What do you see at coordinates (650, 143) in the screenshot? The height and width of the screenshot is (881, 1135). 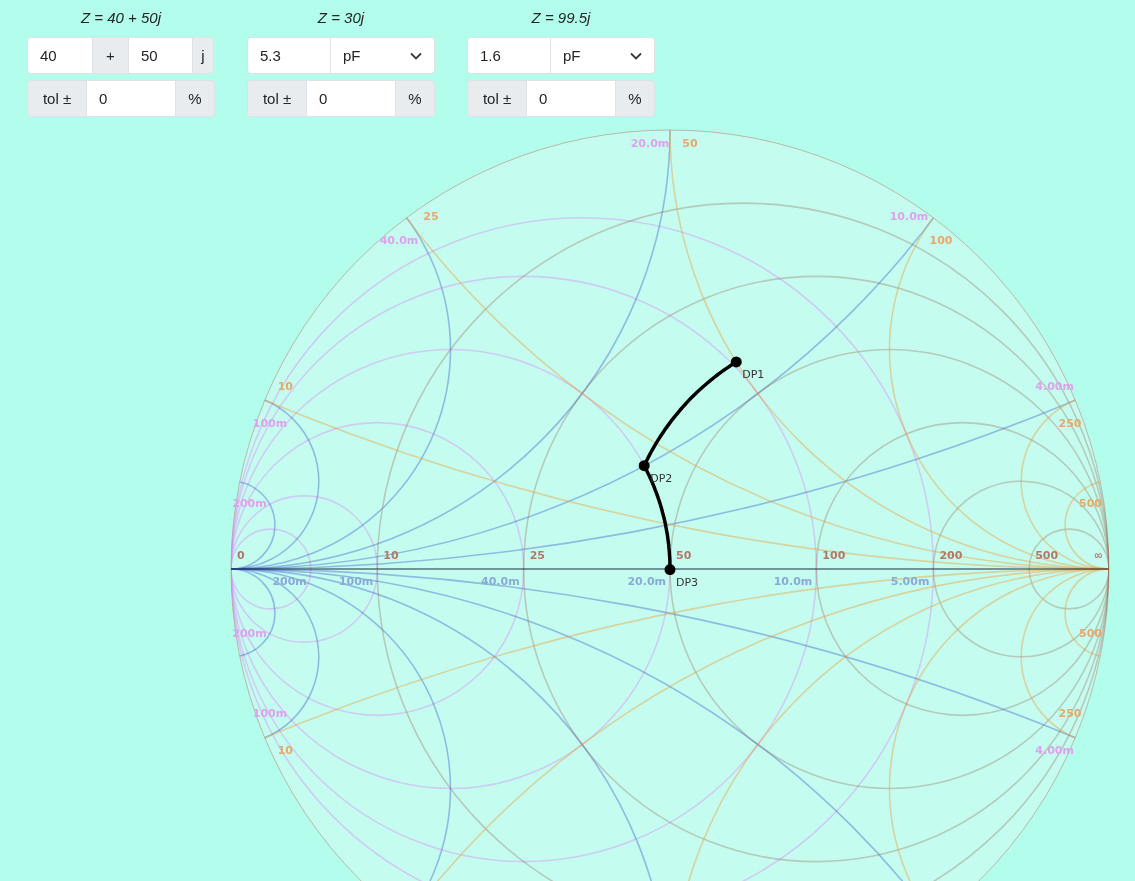 I see `susceptance-label: 20.0m` at bounding box center [650, 143].